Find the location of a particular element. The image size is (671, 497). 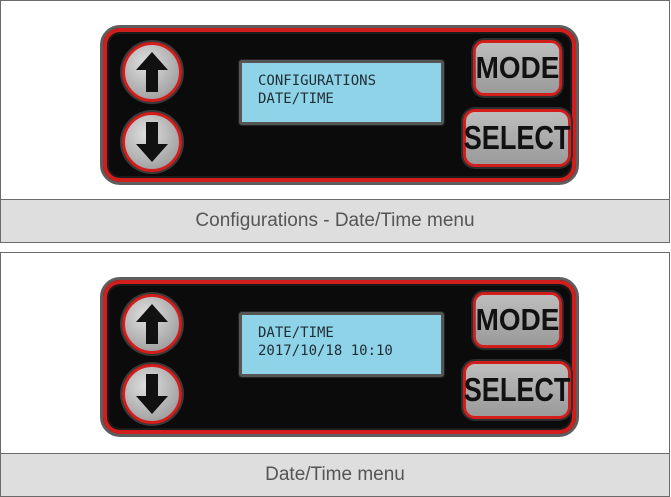

figure-caption: Date/Time menu is located at coordinates (335, 474).